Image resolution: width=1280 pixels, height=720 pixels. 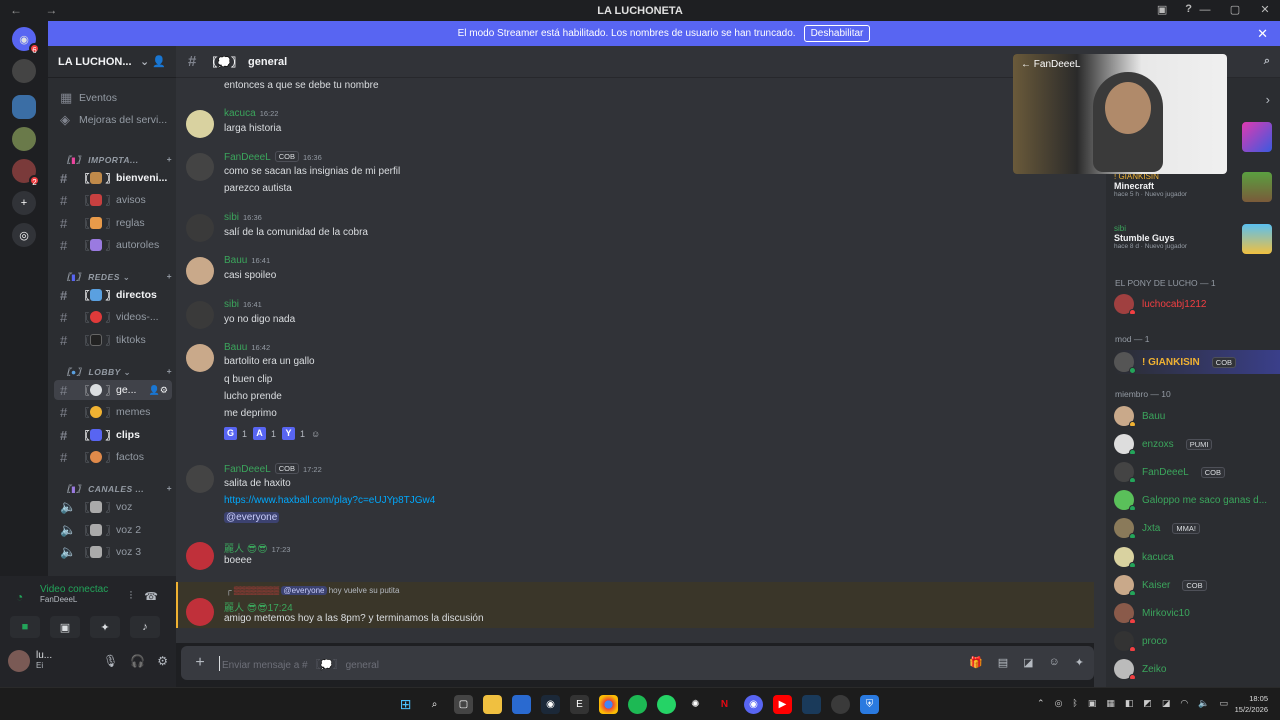 What do you see at coordinates (1262, 34) in the screenshot?
I see `close-icon: ✕` at bounding box center [1262, 34].